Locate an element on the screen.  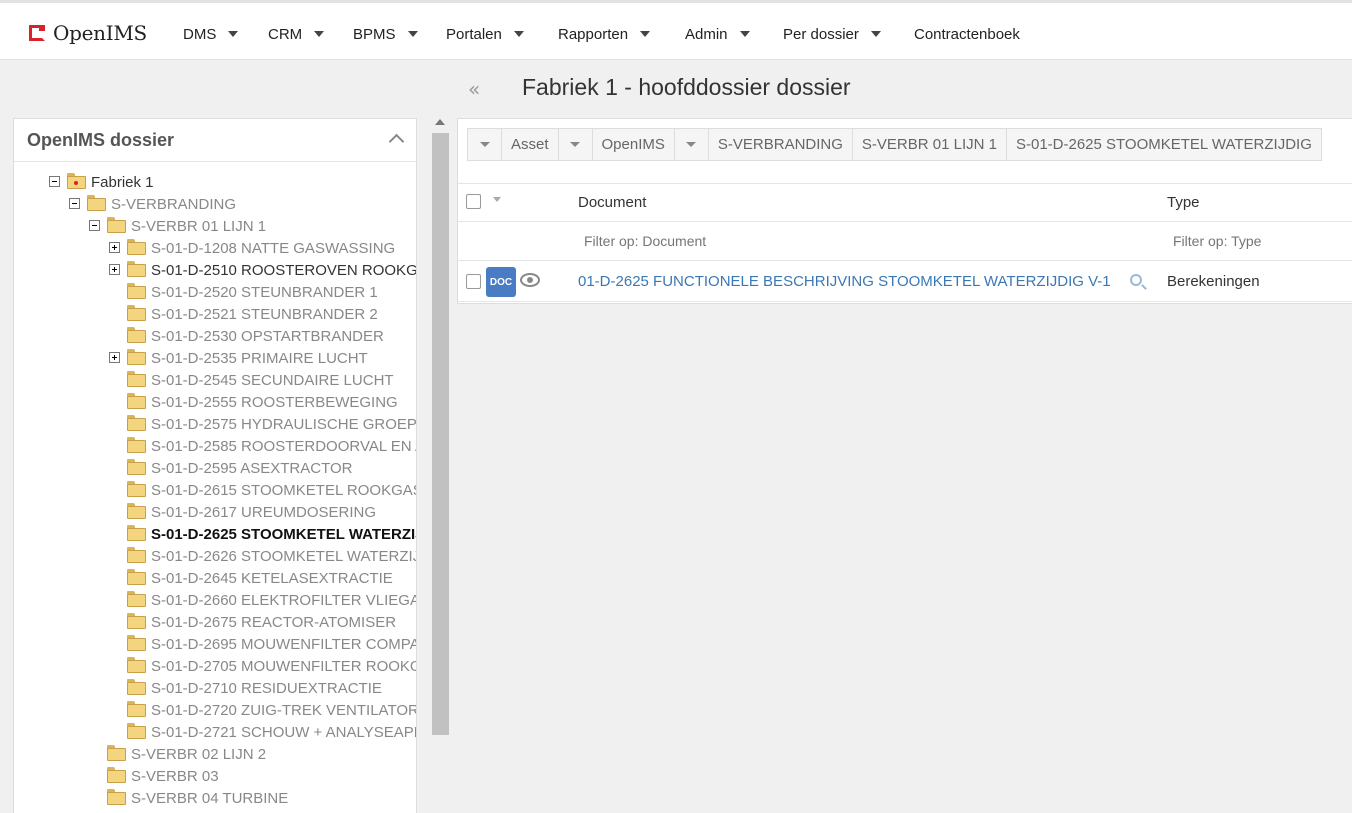
tree-node: S-01-D-2555 ROOSTERBEWEGING is located at coordinates (215, 402).